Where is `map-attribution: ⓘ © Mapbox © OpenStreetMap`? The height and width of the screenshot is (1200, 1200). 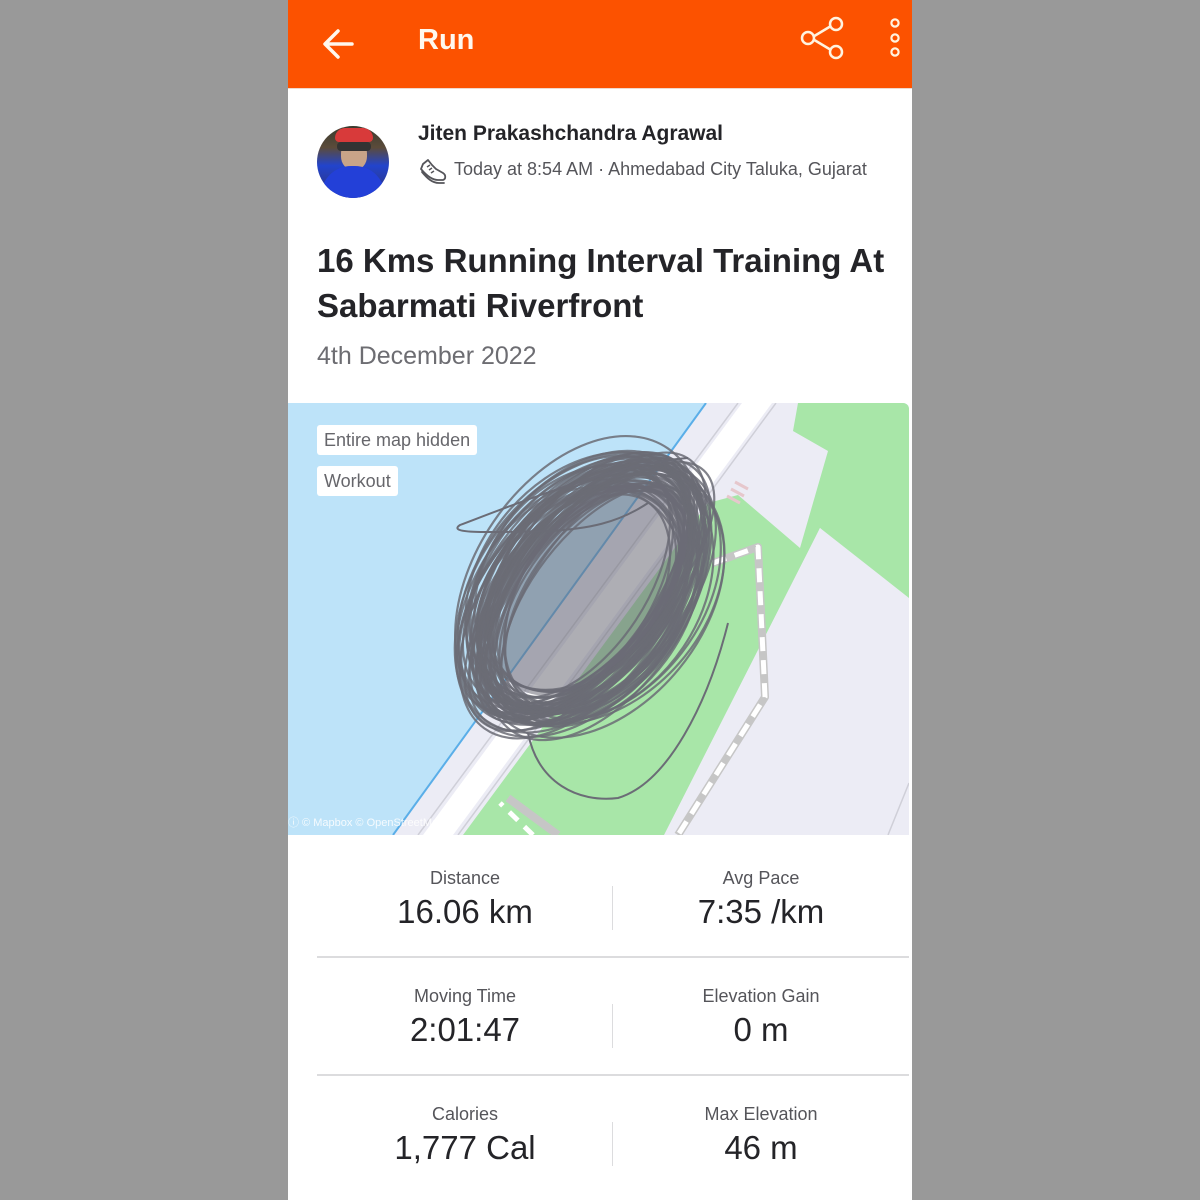 map-attribution: ⓘ © Mapbox © OpenStreetMap is located at coordinates (366, 823).